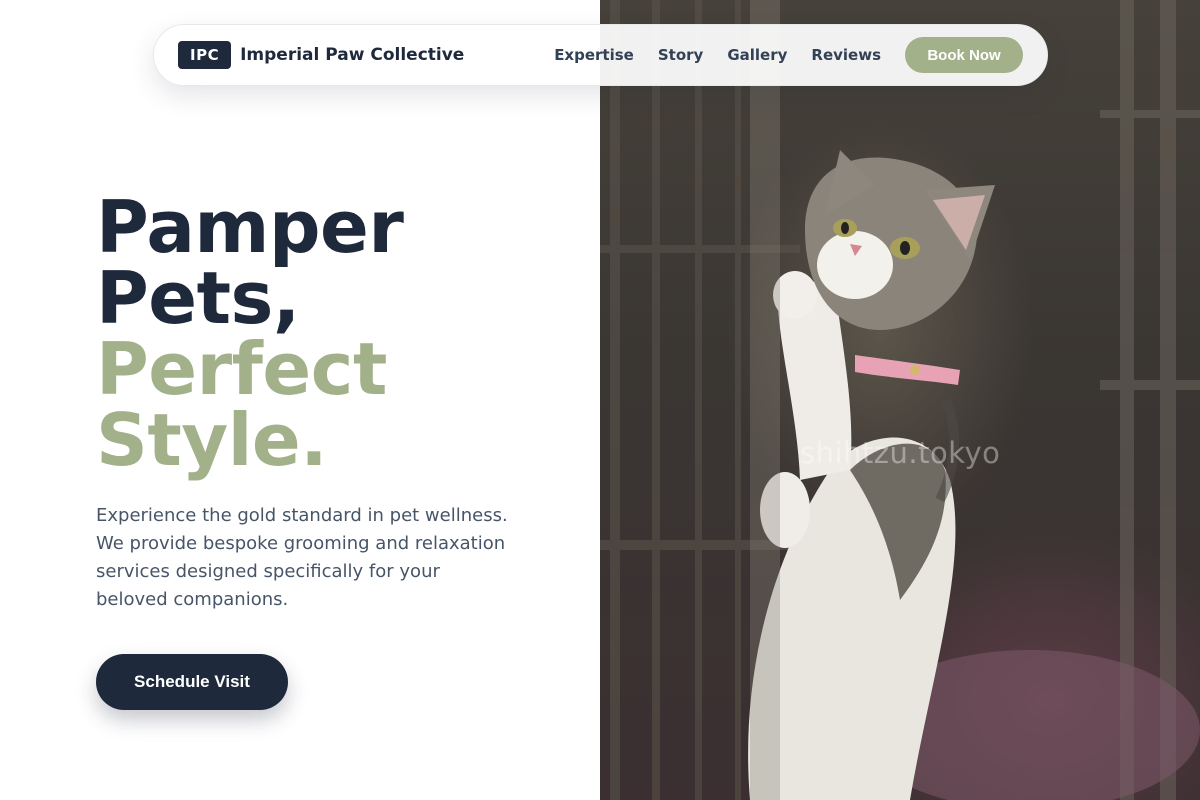  I want to click on headline-accent-line-2: Style., so click(212, 440).